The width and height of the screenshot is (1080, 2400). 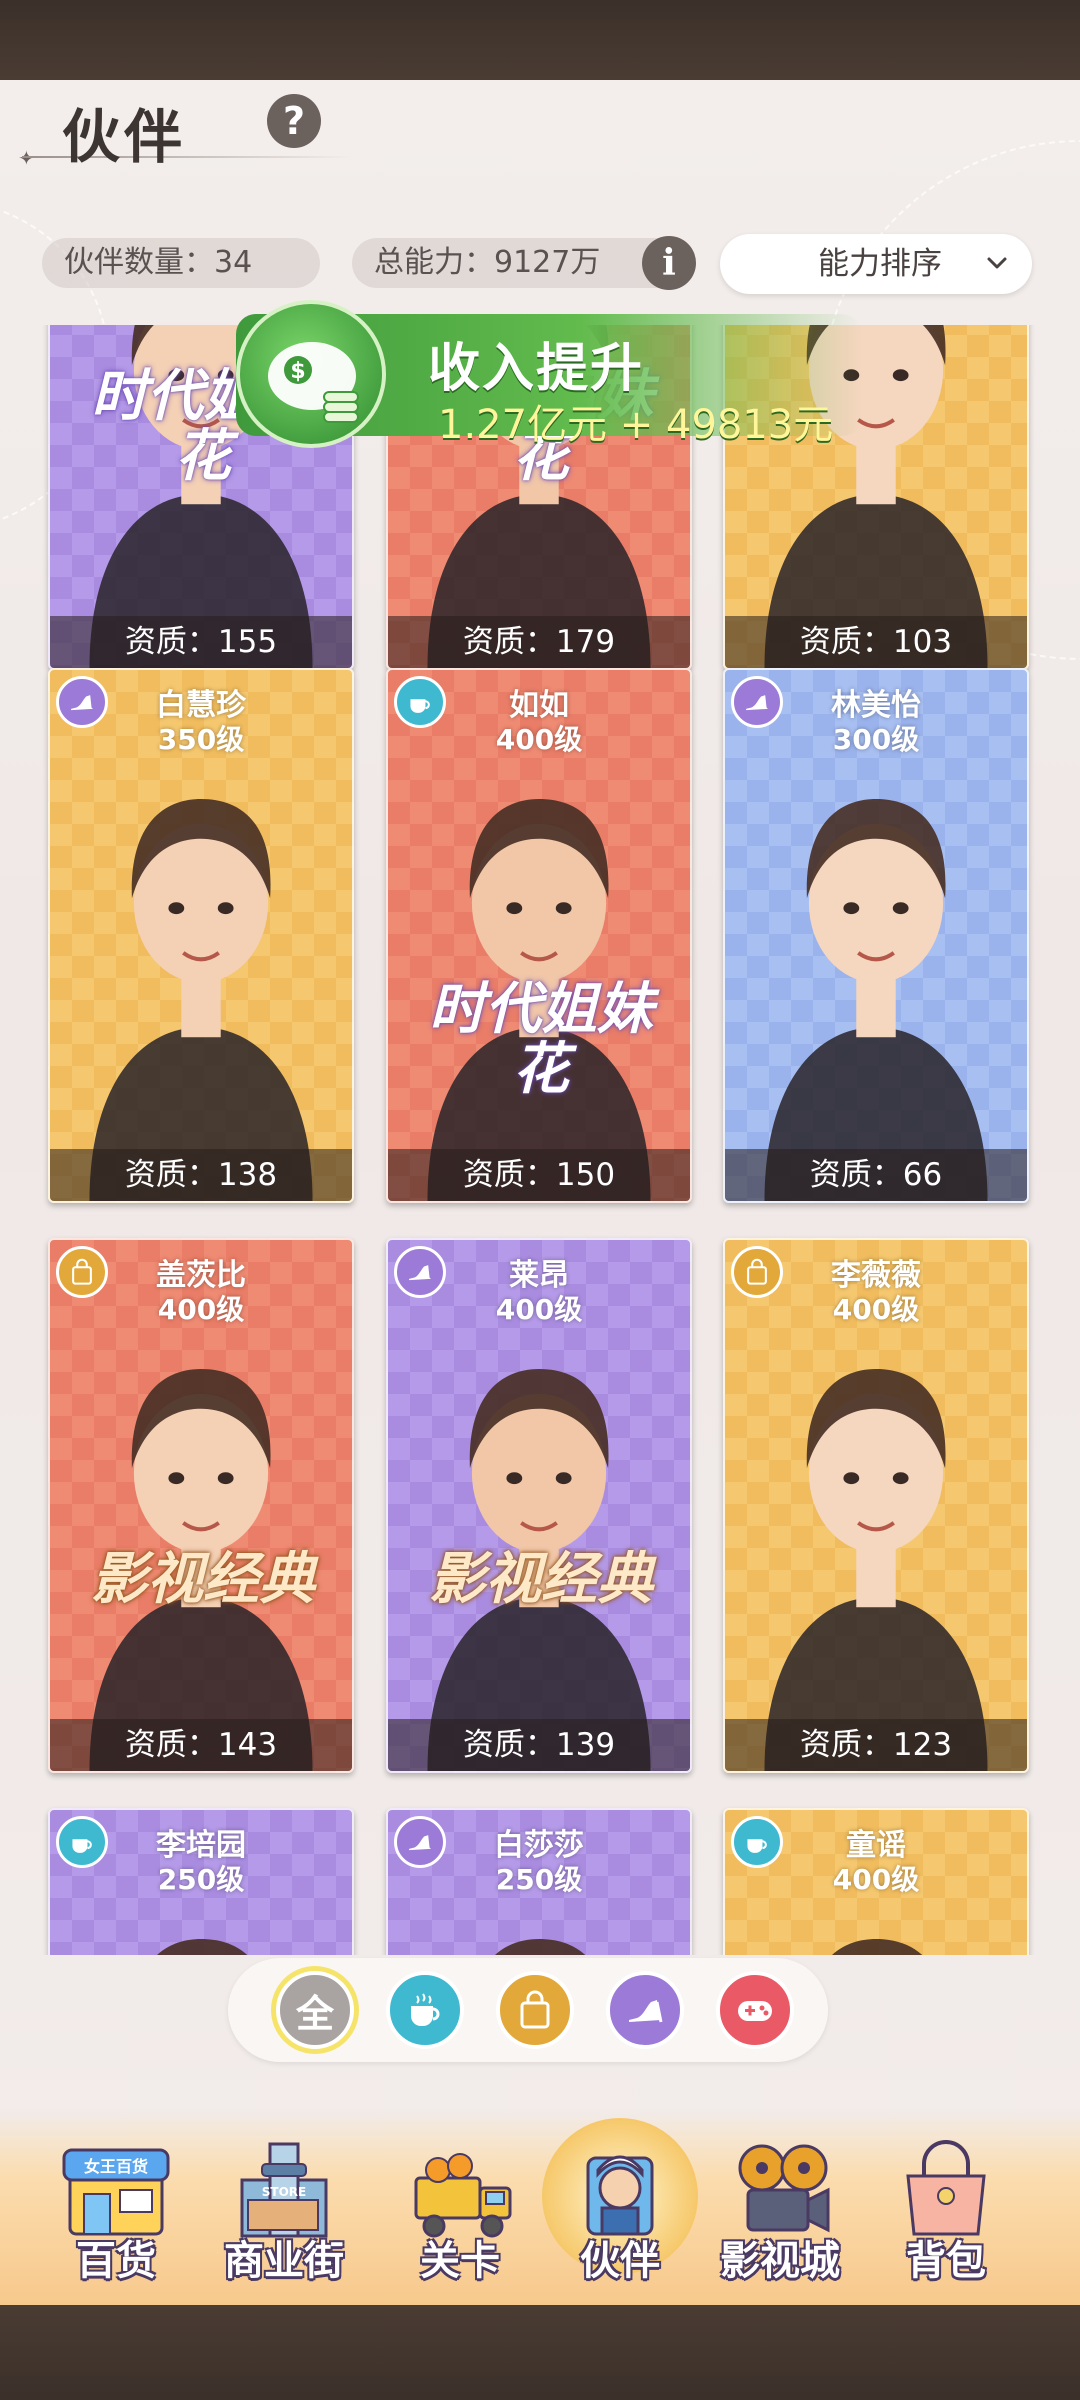 I want to click on nav-department-store: 女王百货 百货, so click(x=116, y=2205).